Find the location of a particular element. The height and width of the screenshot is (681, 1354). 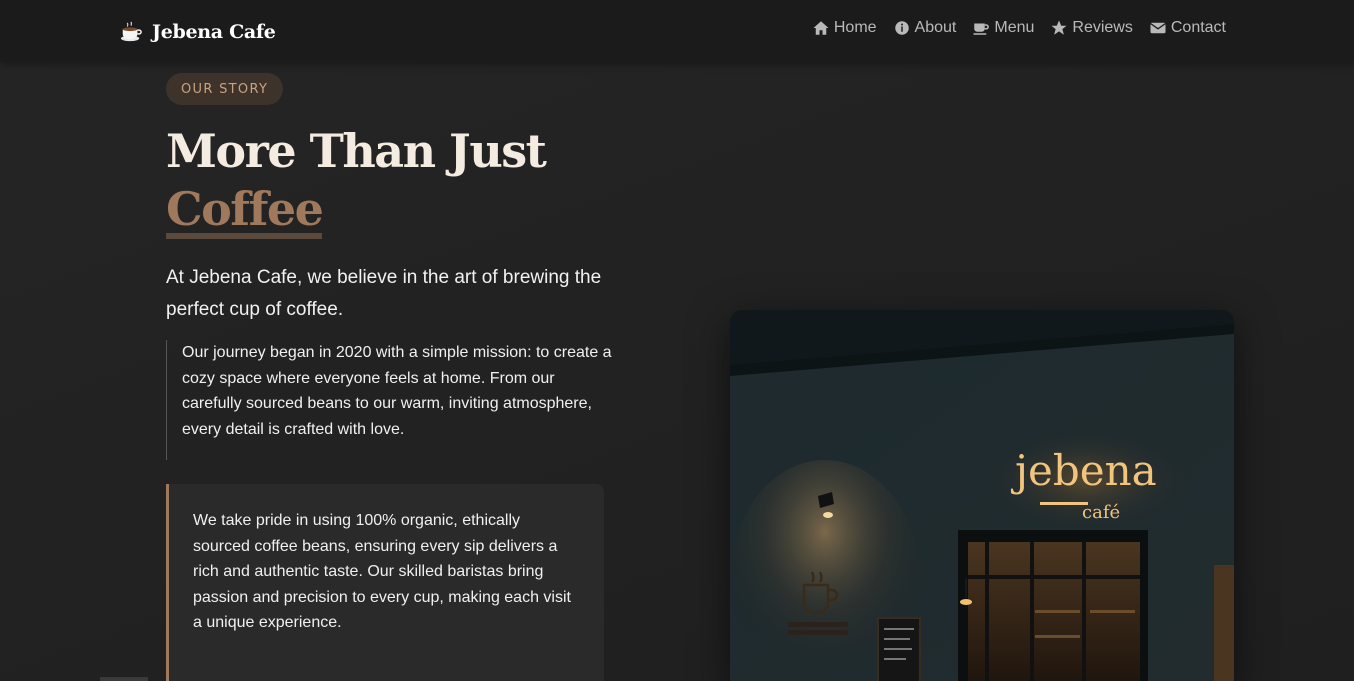

brand-logo: Jebena Cafe is located at coordinates (198, 32).